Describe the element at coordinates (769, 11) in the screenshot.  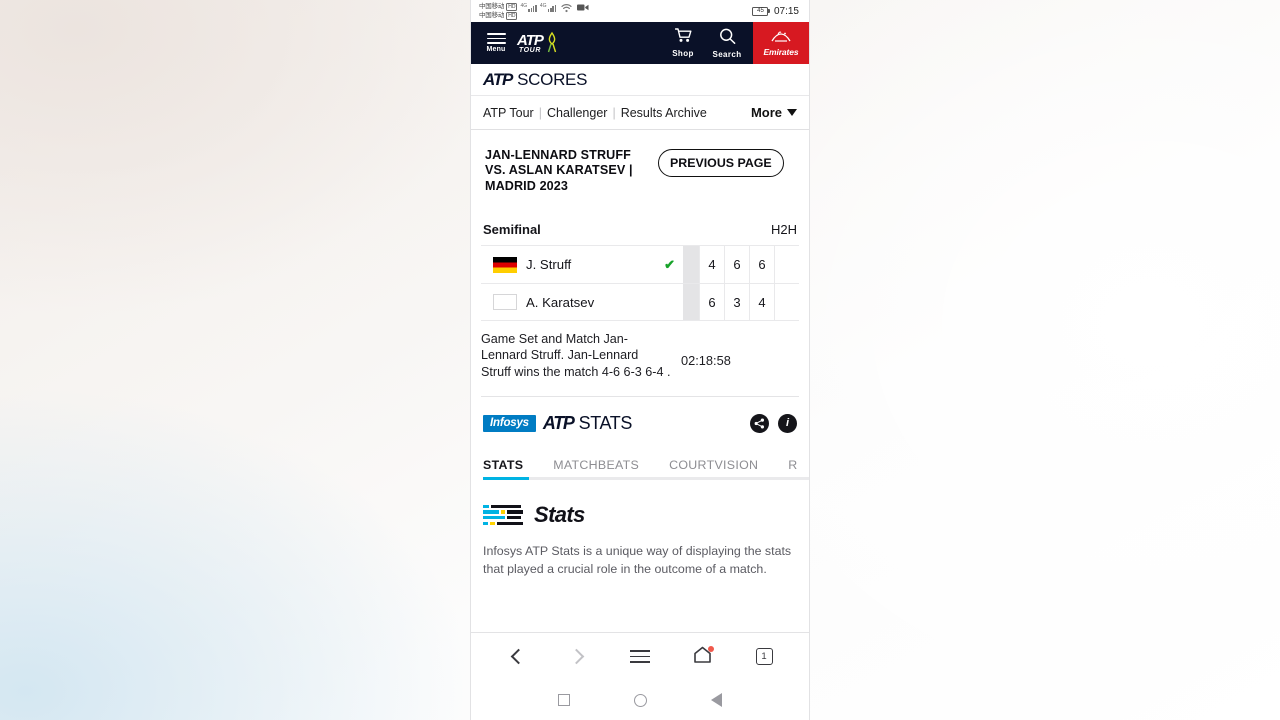
I see `battery-cap` at that location.